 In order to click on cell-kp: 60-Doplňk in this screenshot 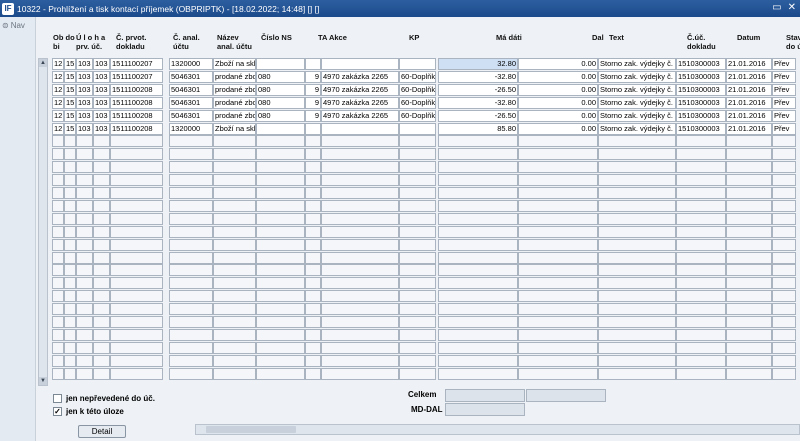, I will do `click(417, 115)`.